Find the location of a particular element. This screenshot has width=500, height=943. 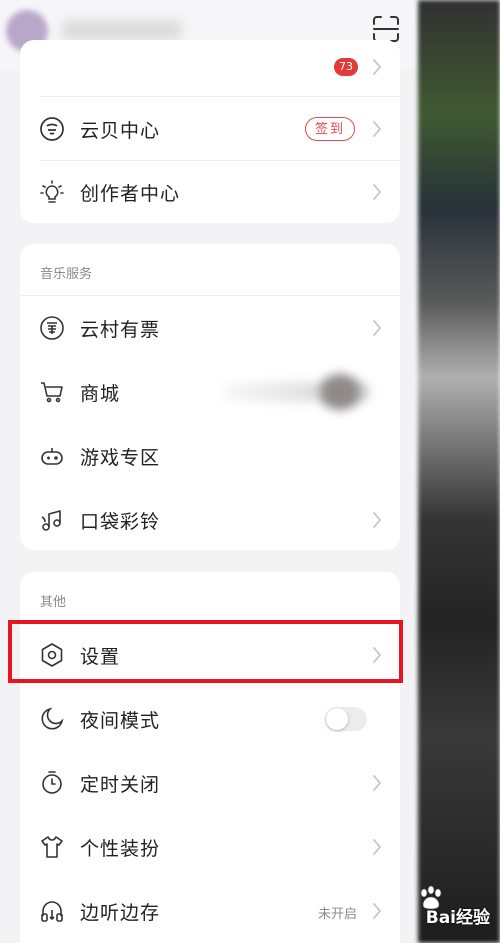

timer-icon is located at coordinates (52, 783).